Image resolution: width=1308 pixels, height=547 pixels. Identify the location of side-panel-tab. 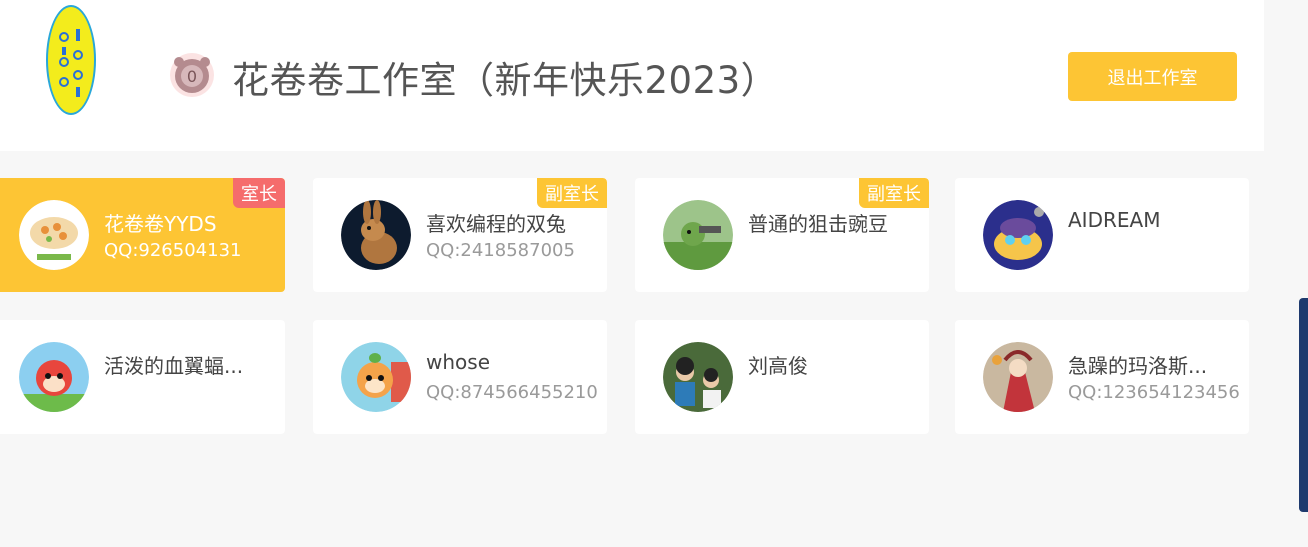
(1303, 405).